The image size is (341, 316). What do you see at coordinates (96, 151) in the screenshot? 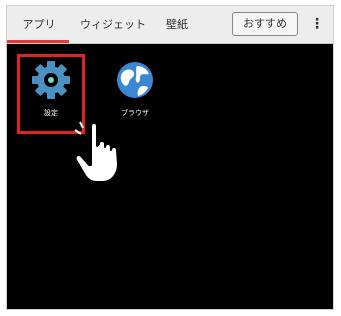
I see `pointing-hand-icon` at bounding box center [96, 151].